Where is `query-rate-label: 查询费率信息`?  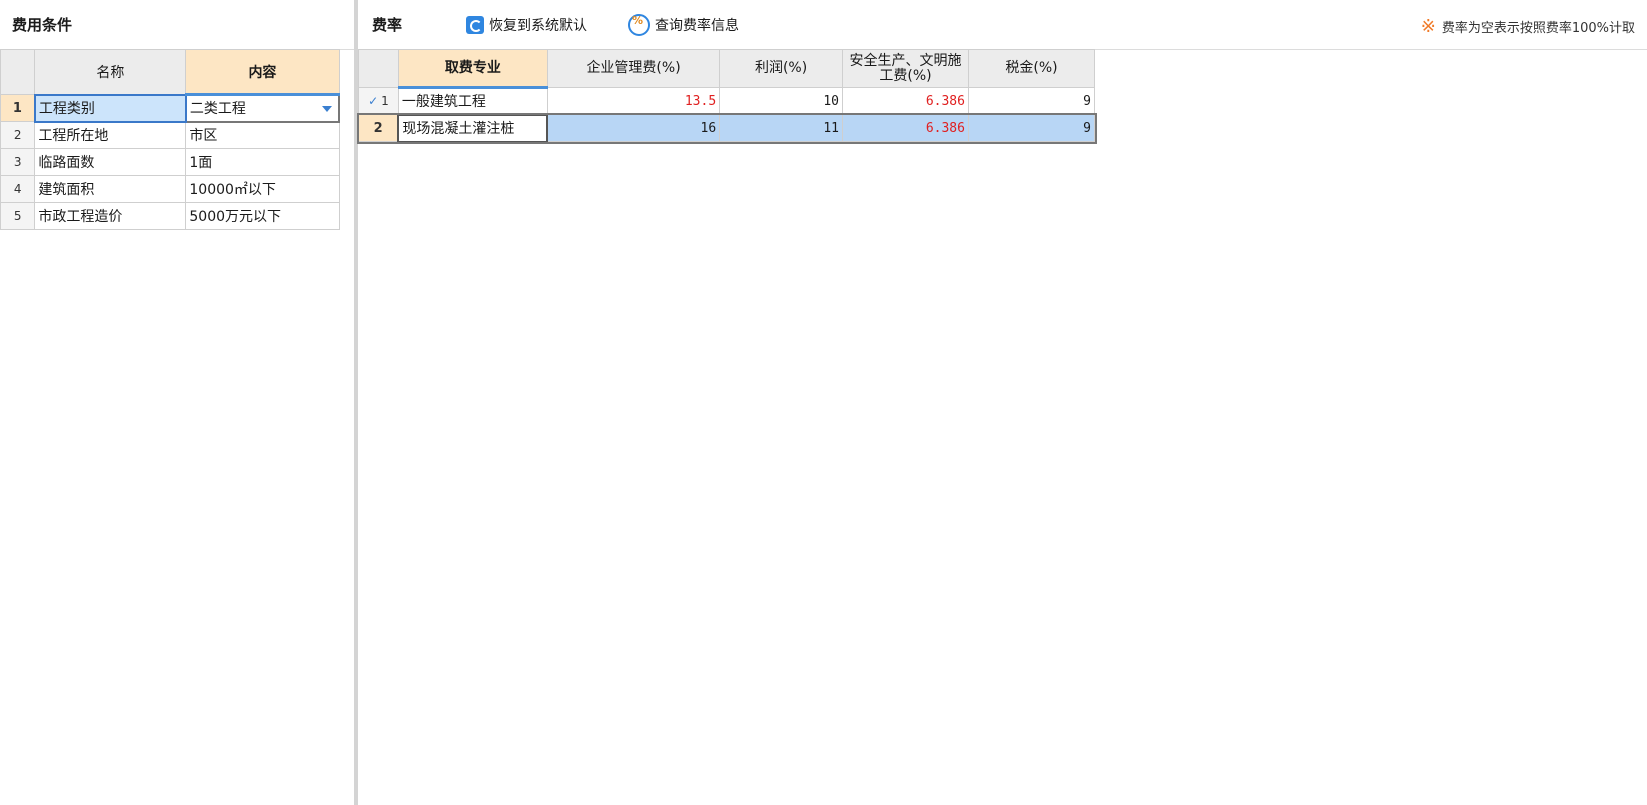 query-rate-label: 查询费率信息 is located at coordinates (697, 26).